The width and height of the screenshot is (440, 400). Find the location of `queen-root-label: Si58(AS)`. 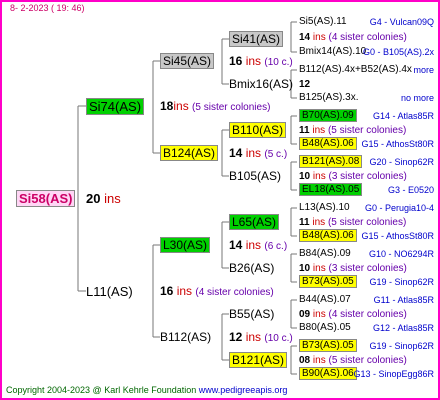

queen-root-label: Si58(AS) is located at coordinates (46, 198).